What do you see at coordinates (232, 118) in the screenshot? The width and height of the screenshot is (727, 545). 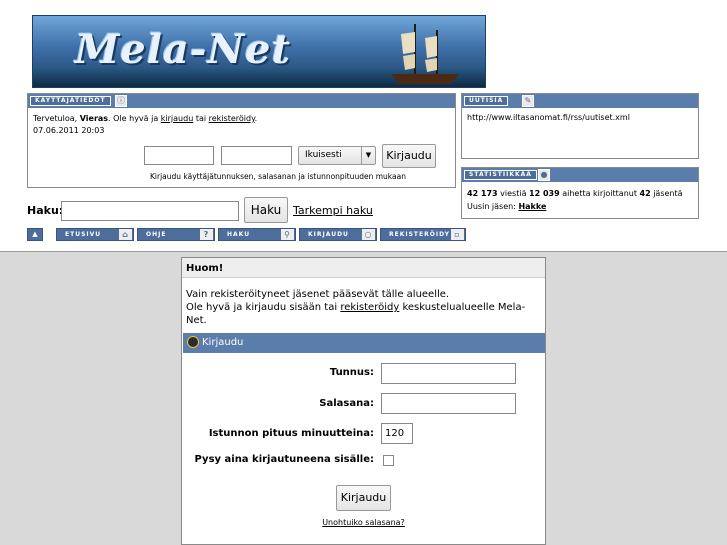 I see `register-link: rekisteröidy` at bounding box center [232, 118].